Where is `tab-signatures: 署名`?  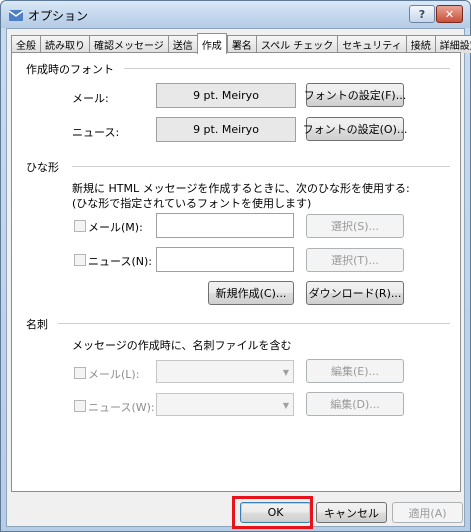
tab-signatures: 署名 is located at coordinates (241, 44).